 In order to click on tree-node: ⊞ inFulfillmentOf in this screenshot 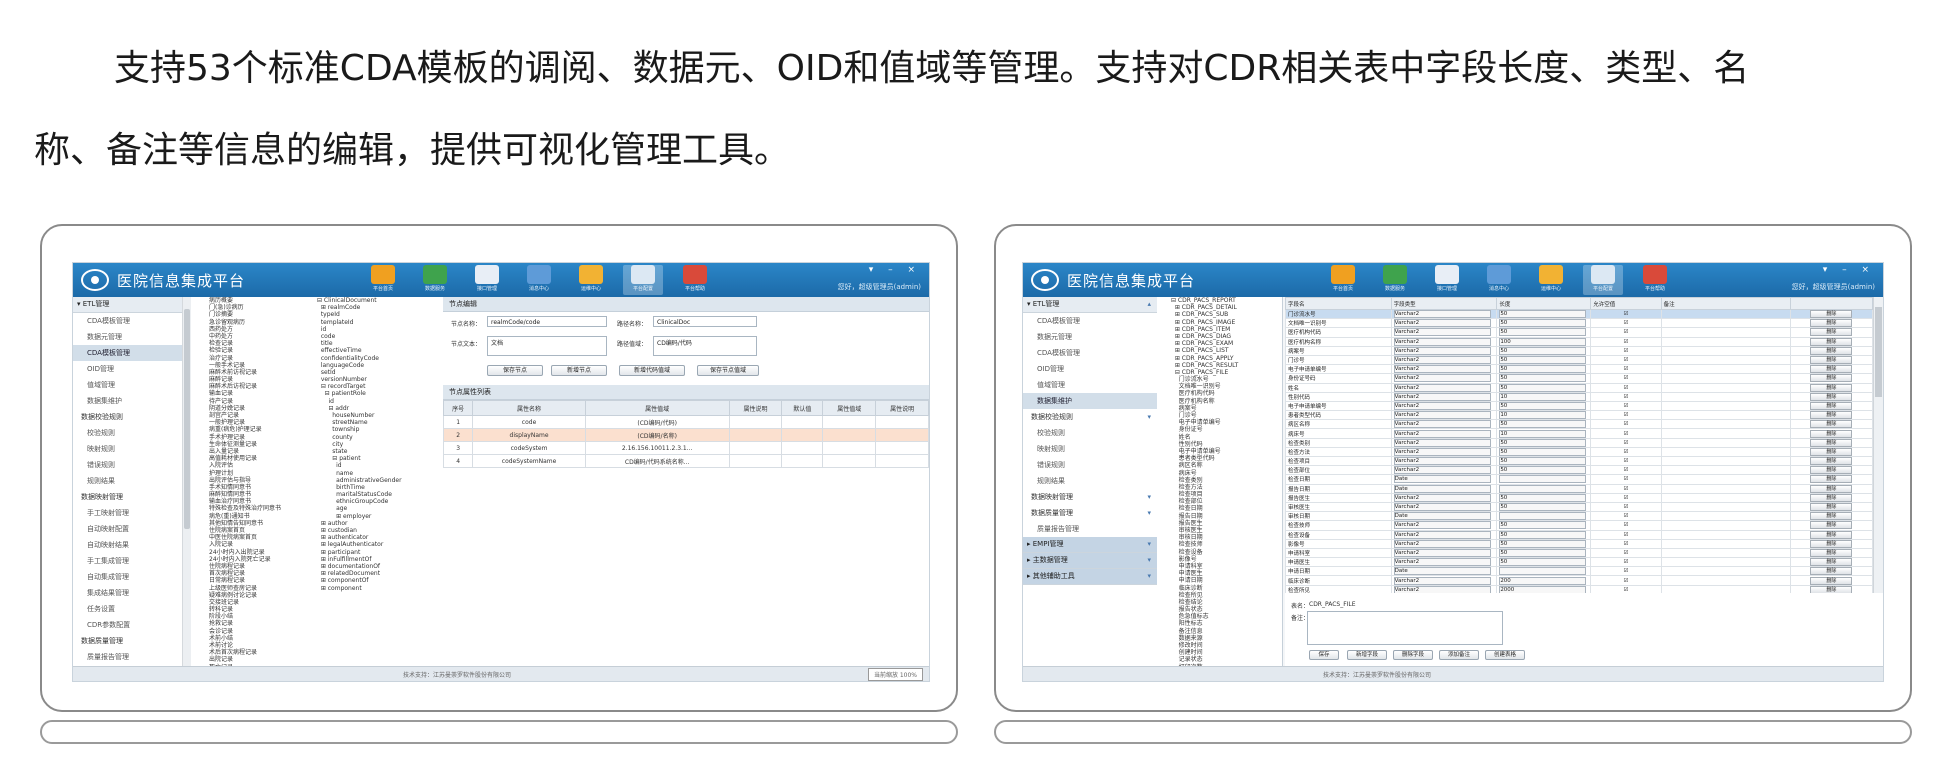, I will do `click(378, 559)`.